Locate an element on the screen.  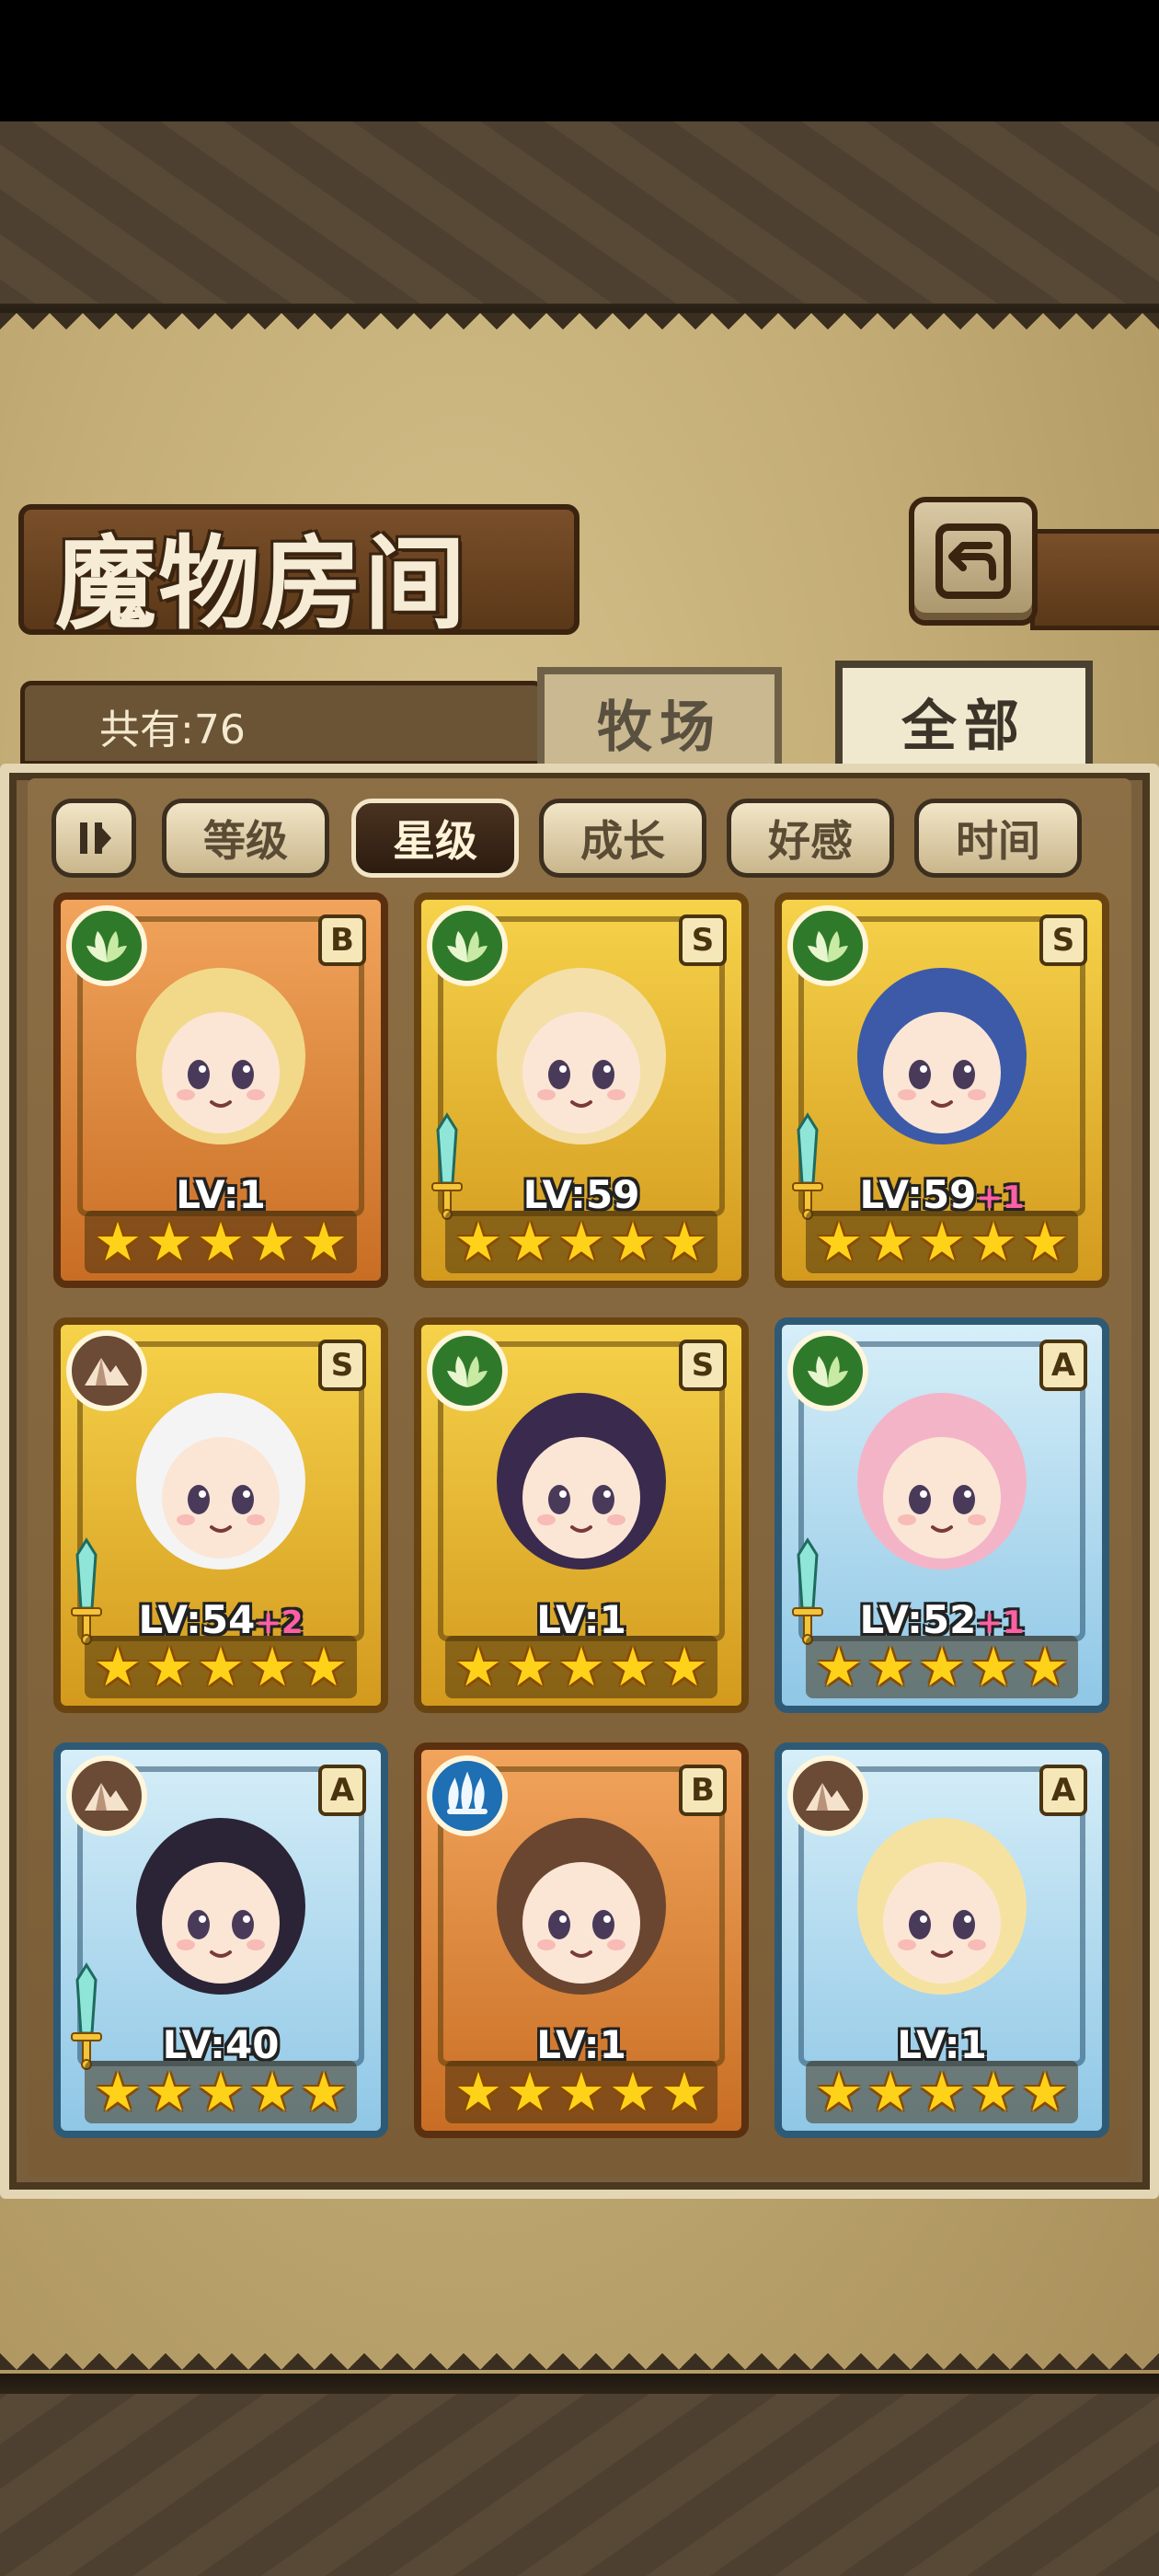
back-arrow-icon is located at coordinates (973, 561).